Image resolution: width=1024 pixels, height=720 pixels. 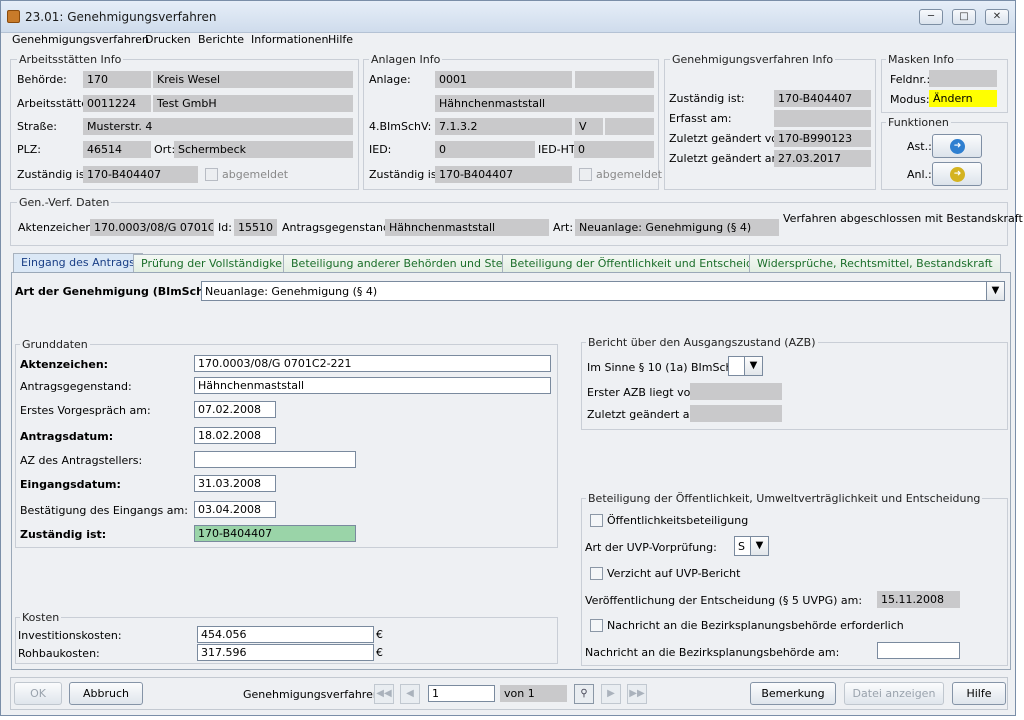 What do you see at coordinates (822, 138) in the screenshot?
I see `geaendert-von-field: 170-B990123` at bounding box center [822, 138].